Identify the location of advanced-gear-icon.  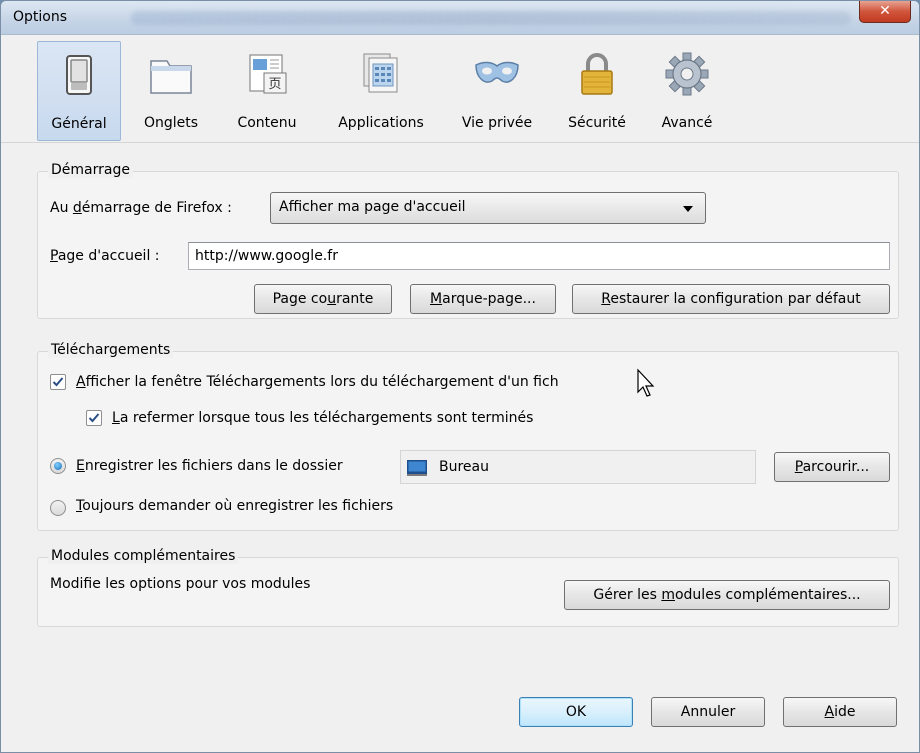
(687, 74).